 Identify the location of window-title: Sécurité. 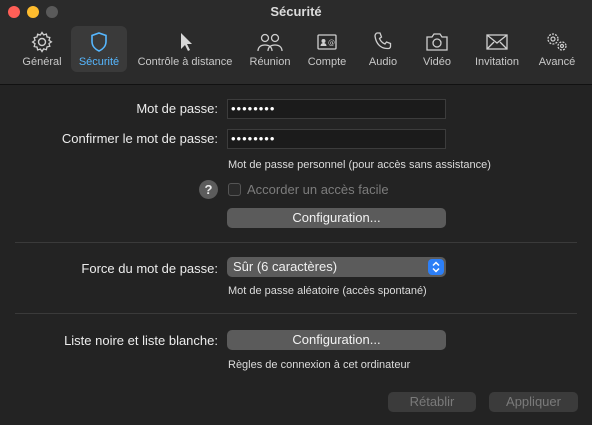
(296, 11).